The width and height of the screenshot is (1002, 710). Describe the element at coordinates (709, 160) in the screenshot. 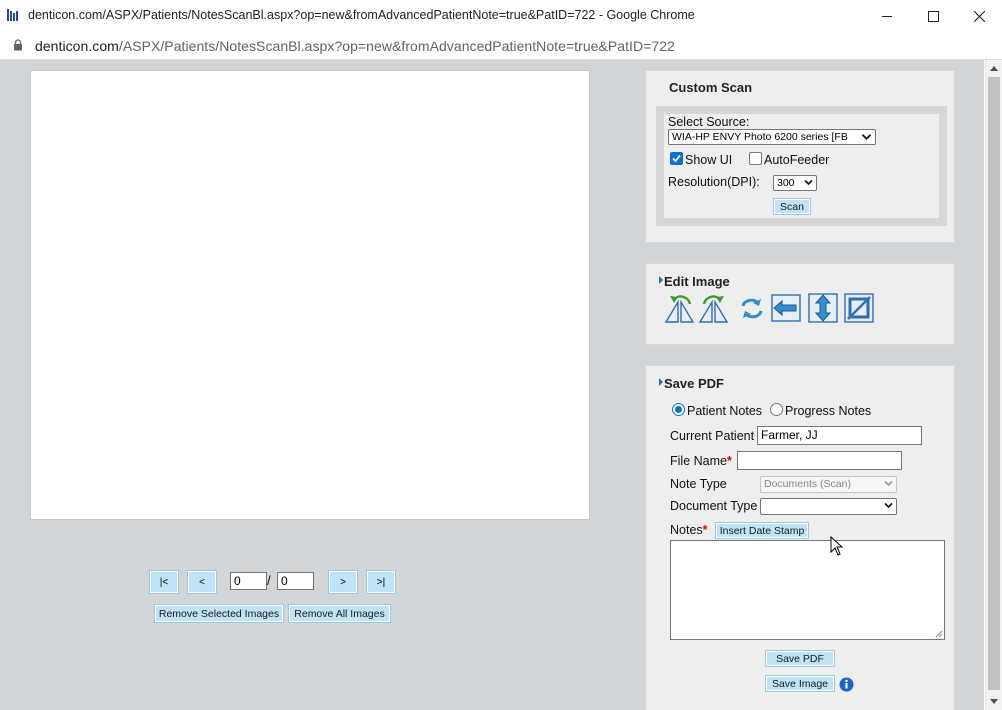

I see `show-ui-label: Show UI` at that location.